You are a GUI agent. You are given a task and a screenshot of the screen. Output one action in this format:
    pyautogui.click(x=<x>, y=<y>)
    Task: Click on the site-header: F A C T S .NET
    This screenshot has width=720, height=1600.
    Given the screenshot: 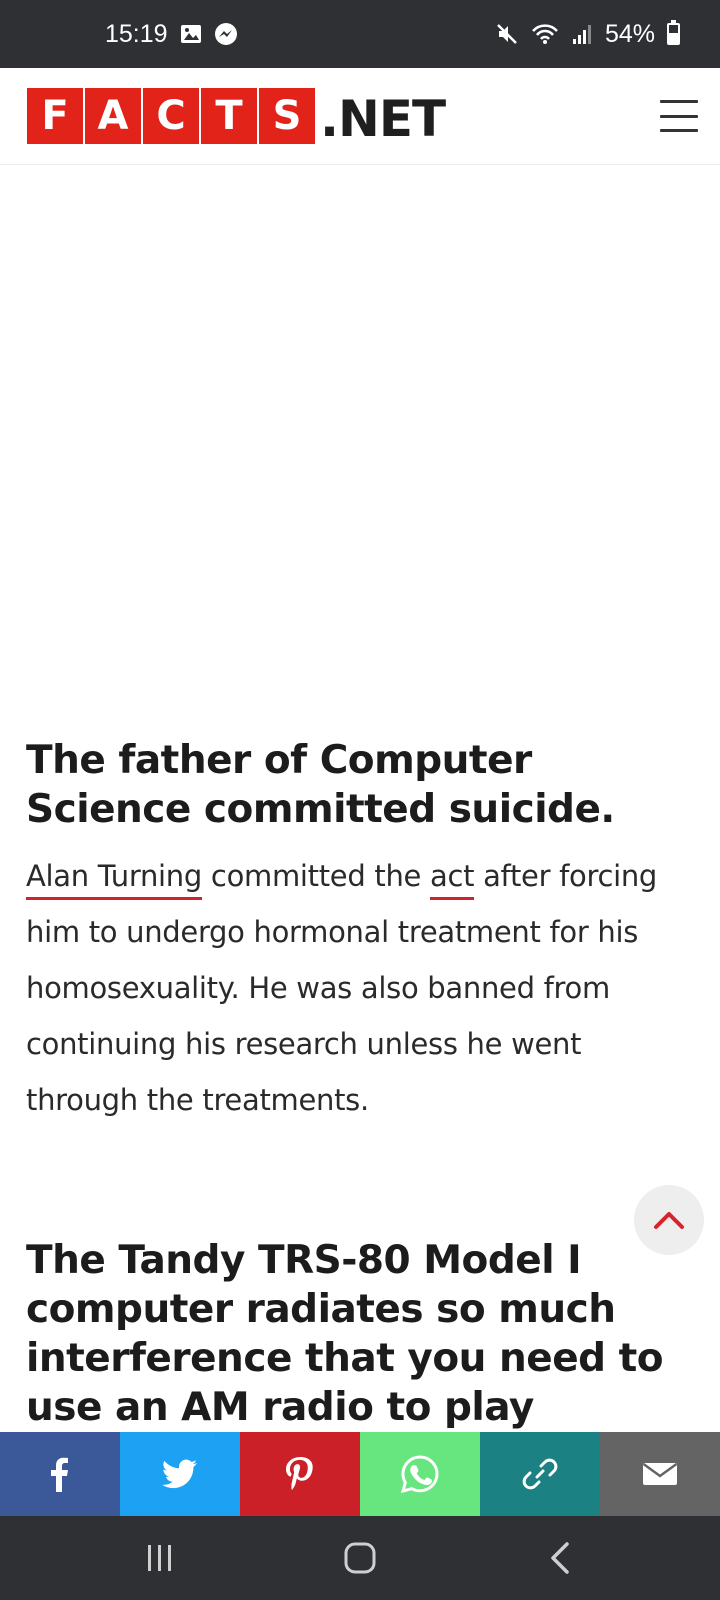 What is the action you would take?
    pyautogui.click(x=360, y=116)
    